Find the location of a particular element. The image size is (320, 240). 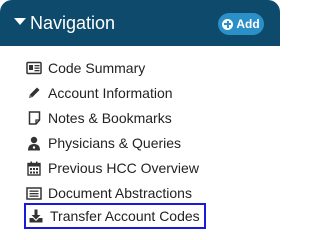

plus-circle-icon is located at coordinates (228, 24).